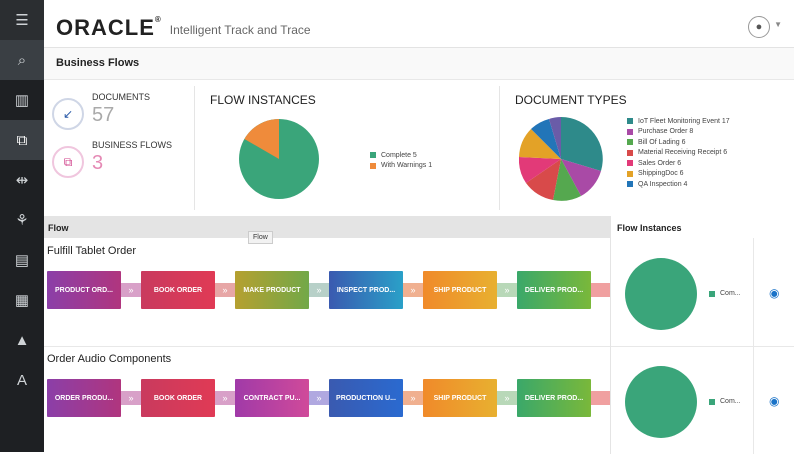  I want to click on document-types-pie, so click(561, 159).